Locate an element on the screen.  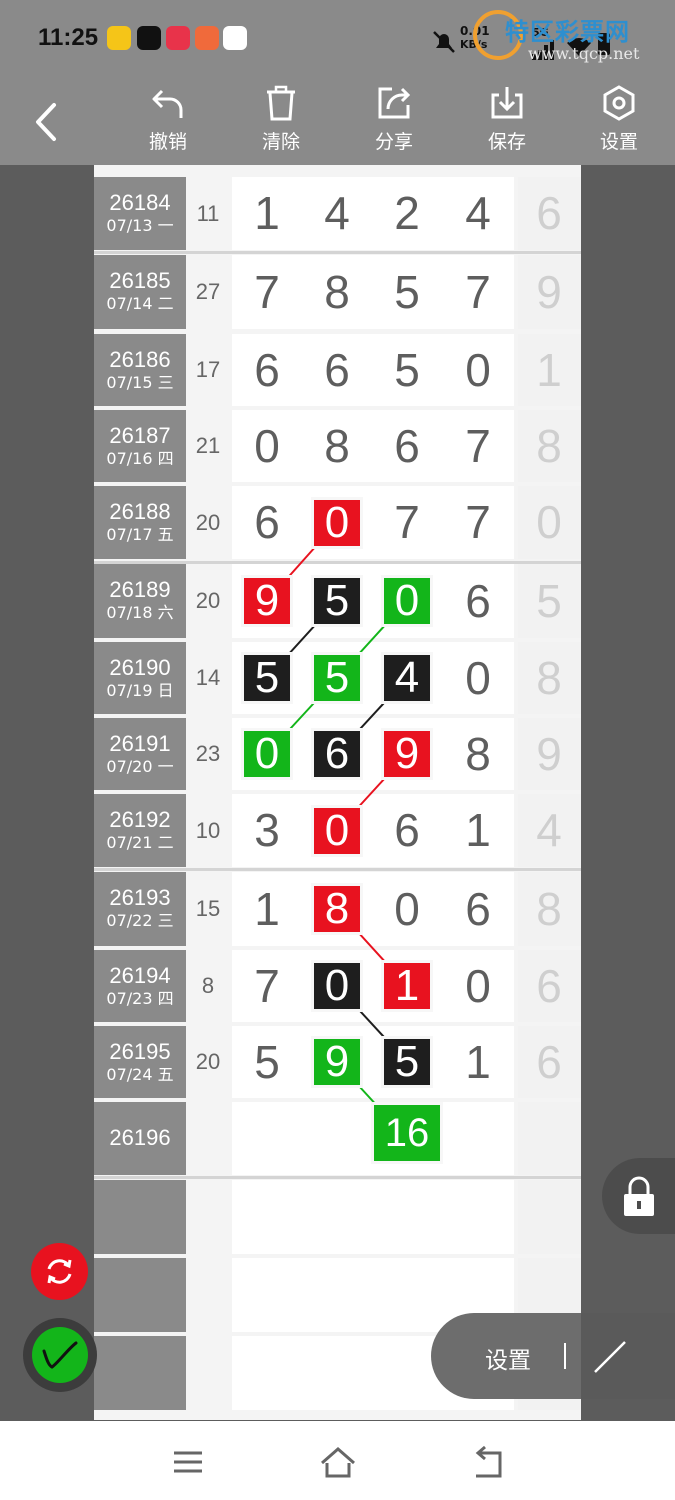
home-icon is located at coordinates (338, 1463).